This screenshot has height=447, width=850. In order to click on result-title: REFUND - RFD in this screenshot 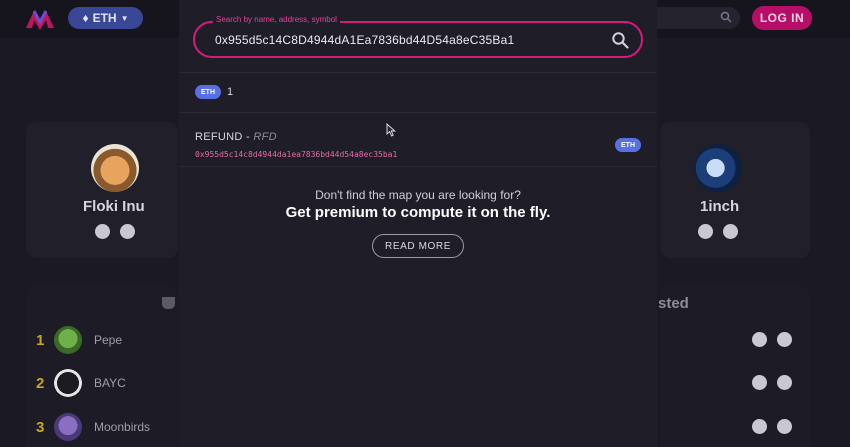, I will do `click(236, 137)`.